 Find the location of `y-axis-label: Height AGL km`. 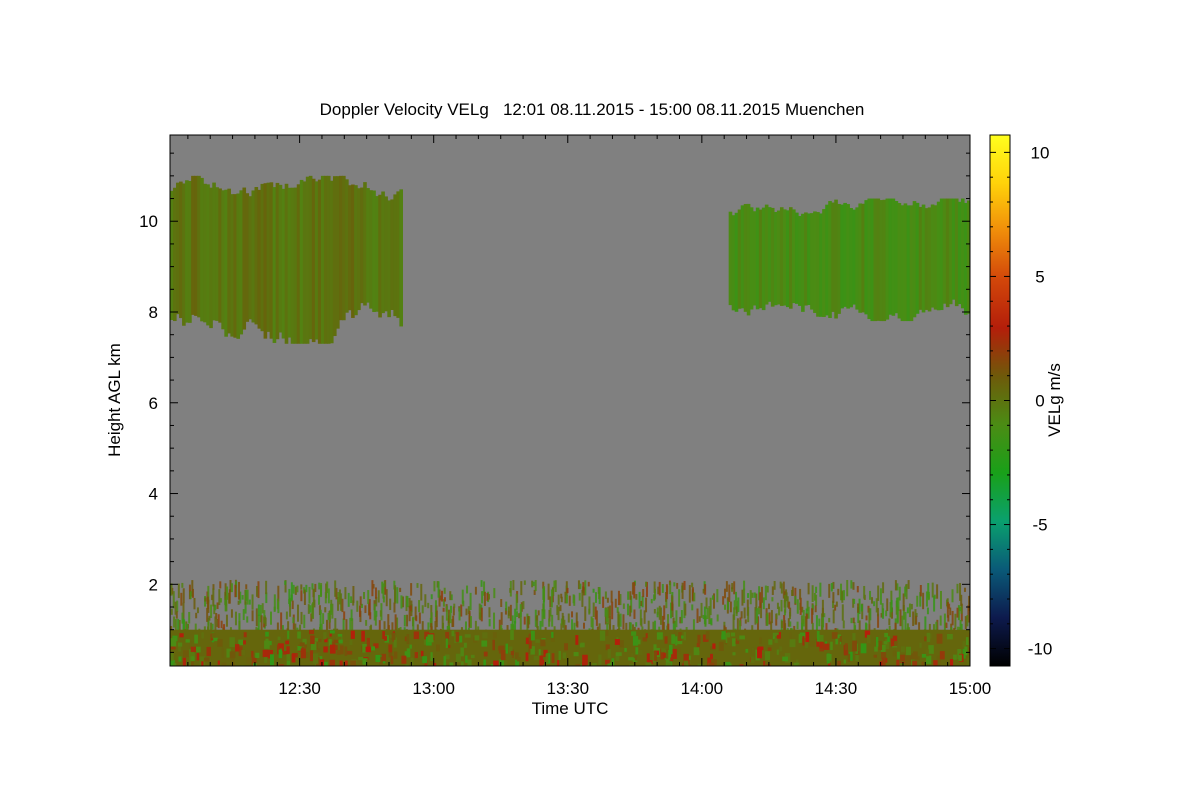

y-axis-label: Height AGL km is located at coordinates (114, 400).